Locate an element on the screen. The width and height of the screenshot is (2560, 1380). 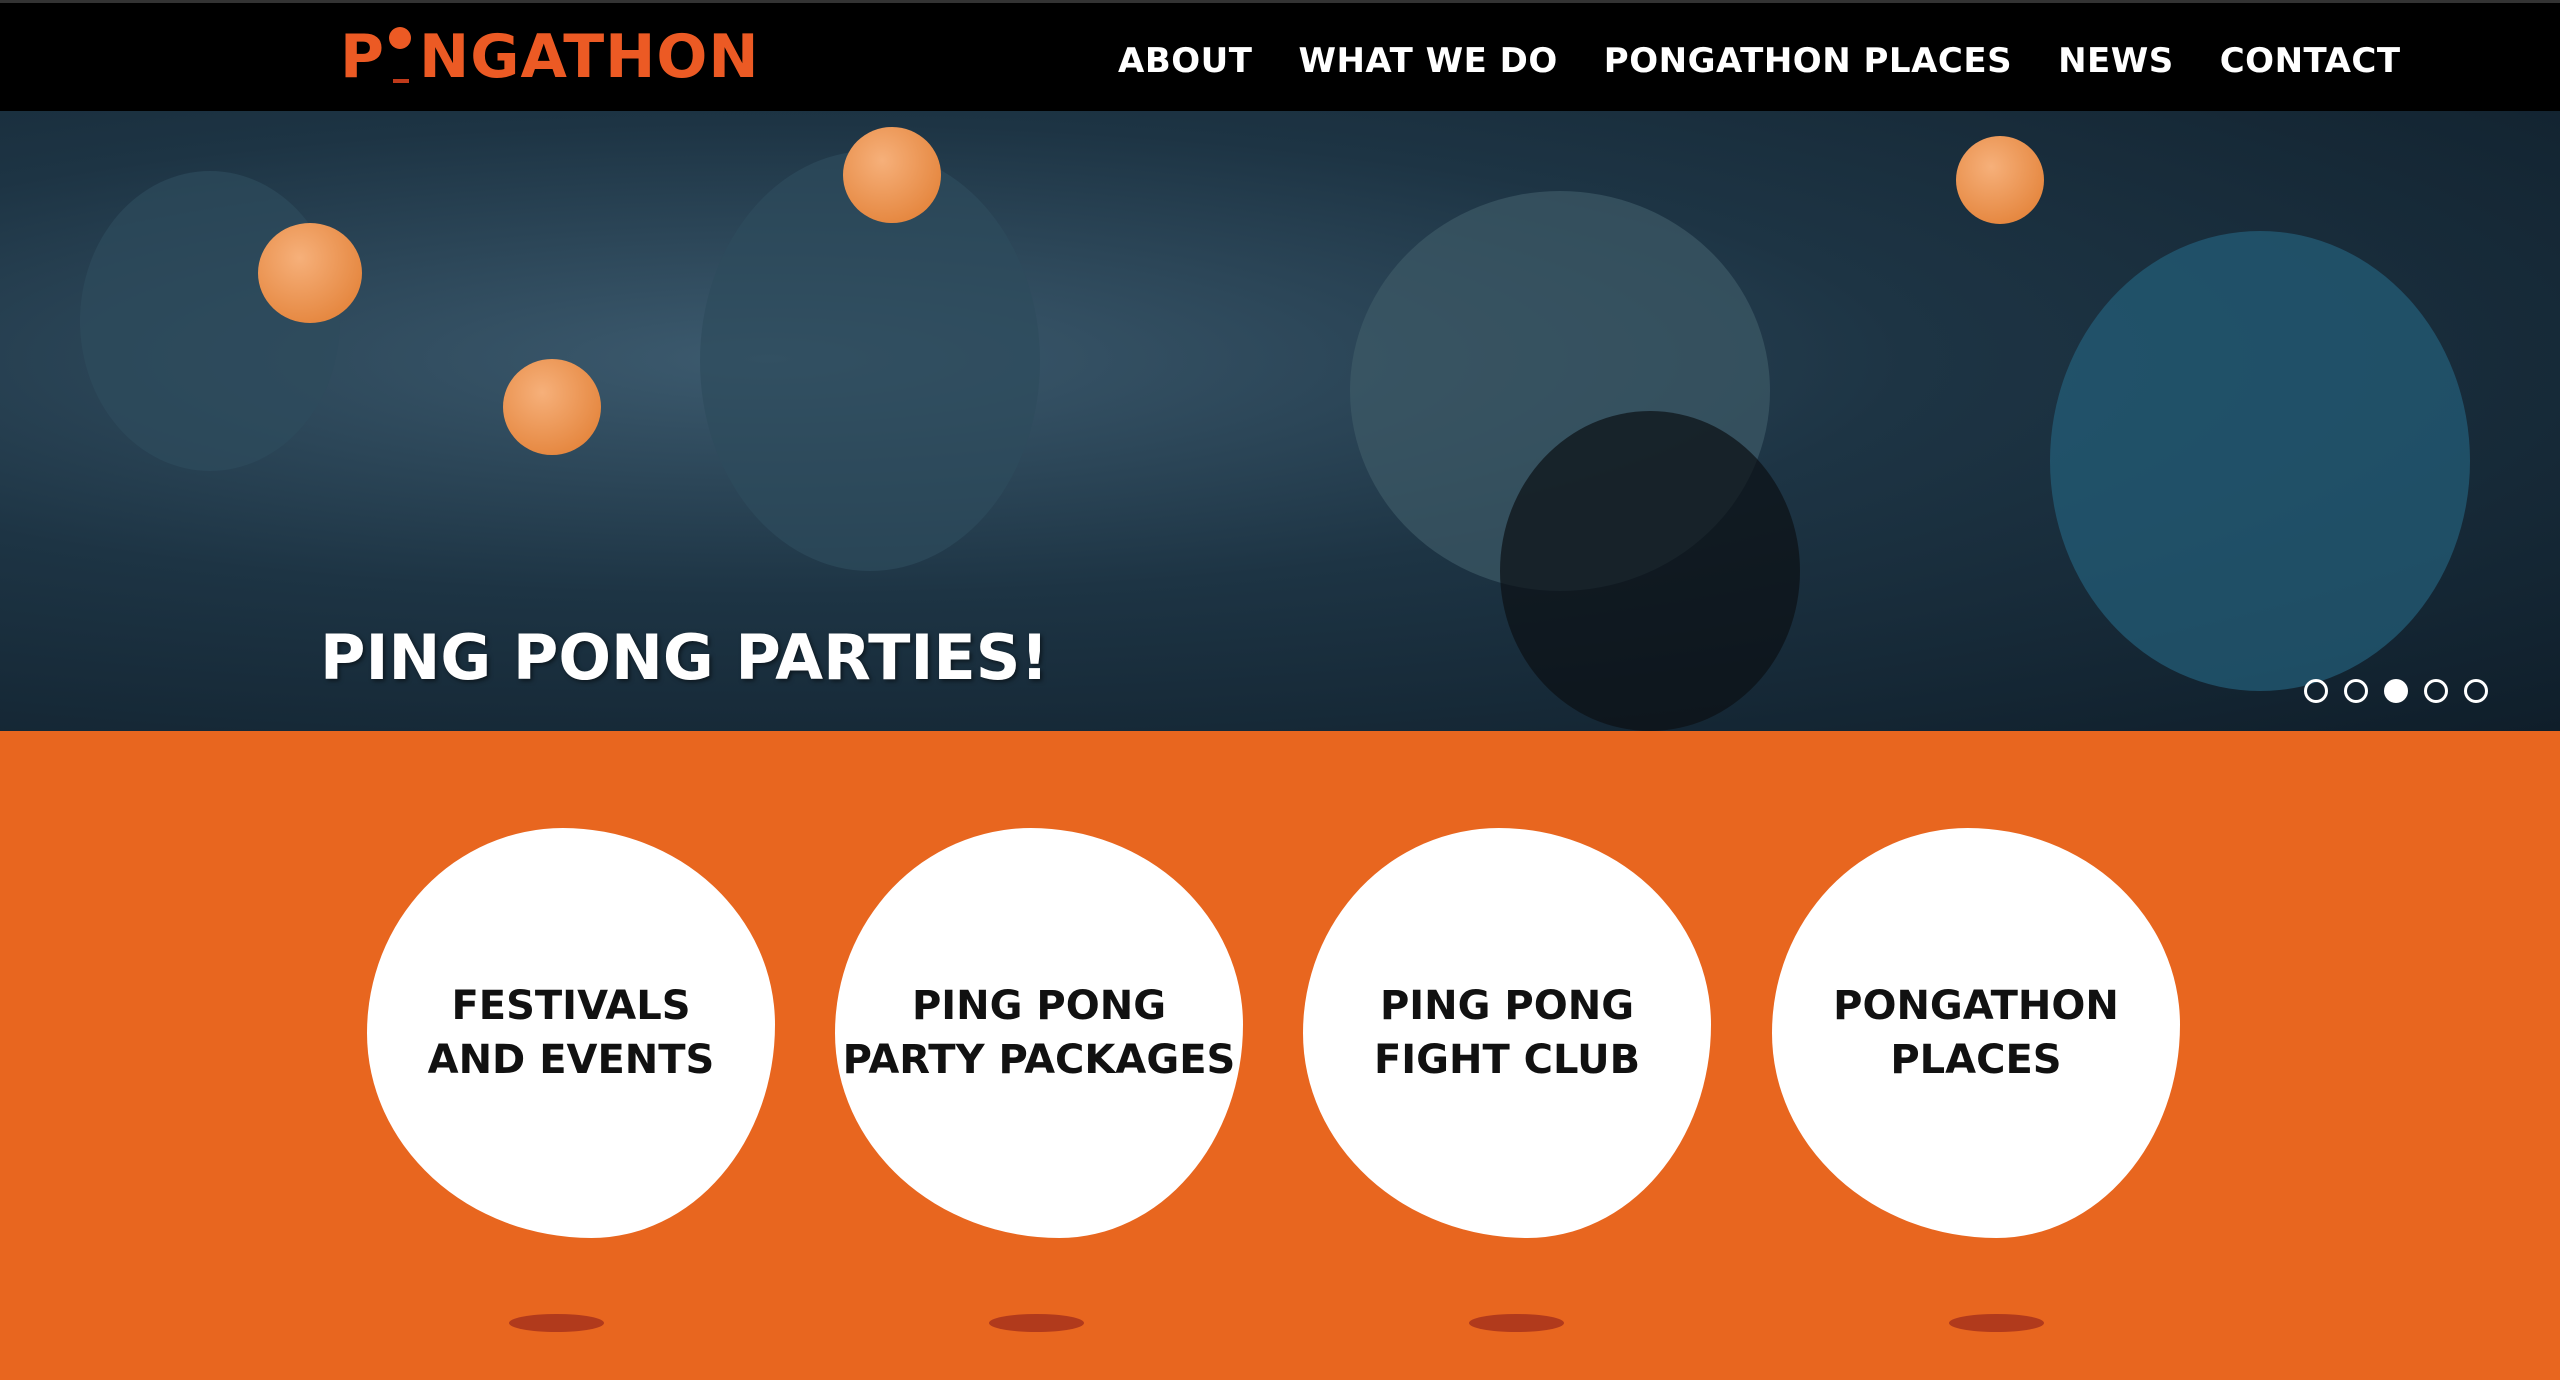
feature-title: AND EVENTS is located at coordinates (571, 1060).